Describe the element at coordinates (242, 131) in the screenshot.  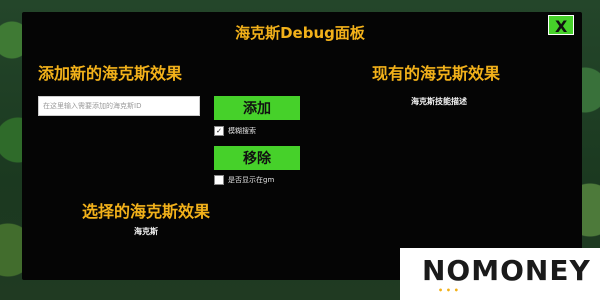
I see `fuzzy-search-label: 模糊搜索` at that location.